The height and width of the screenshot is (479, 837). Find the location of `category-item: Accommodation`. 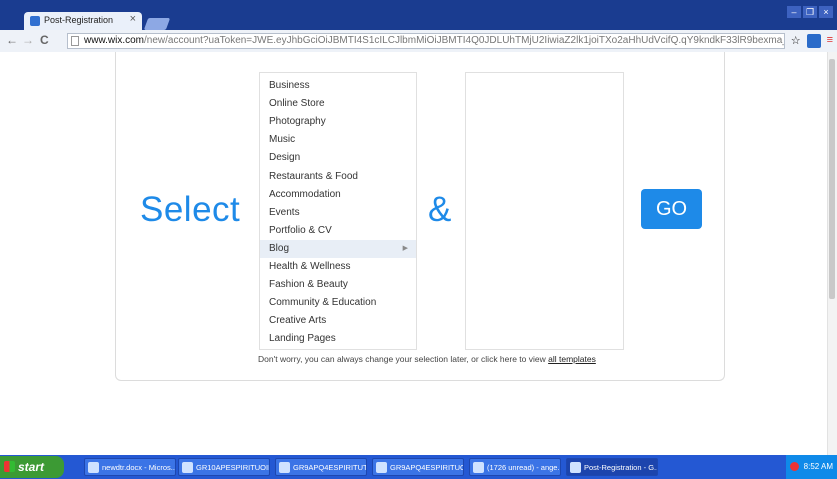

category-item: Accommodation is located at coordinates (338, 195).